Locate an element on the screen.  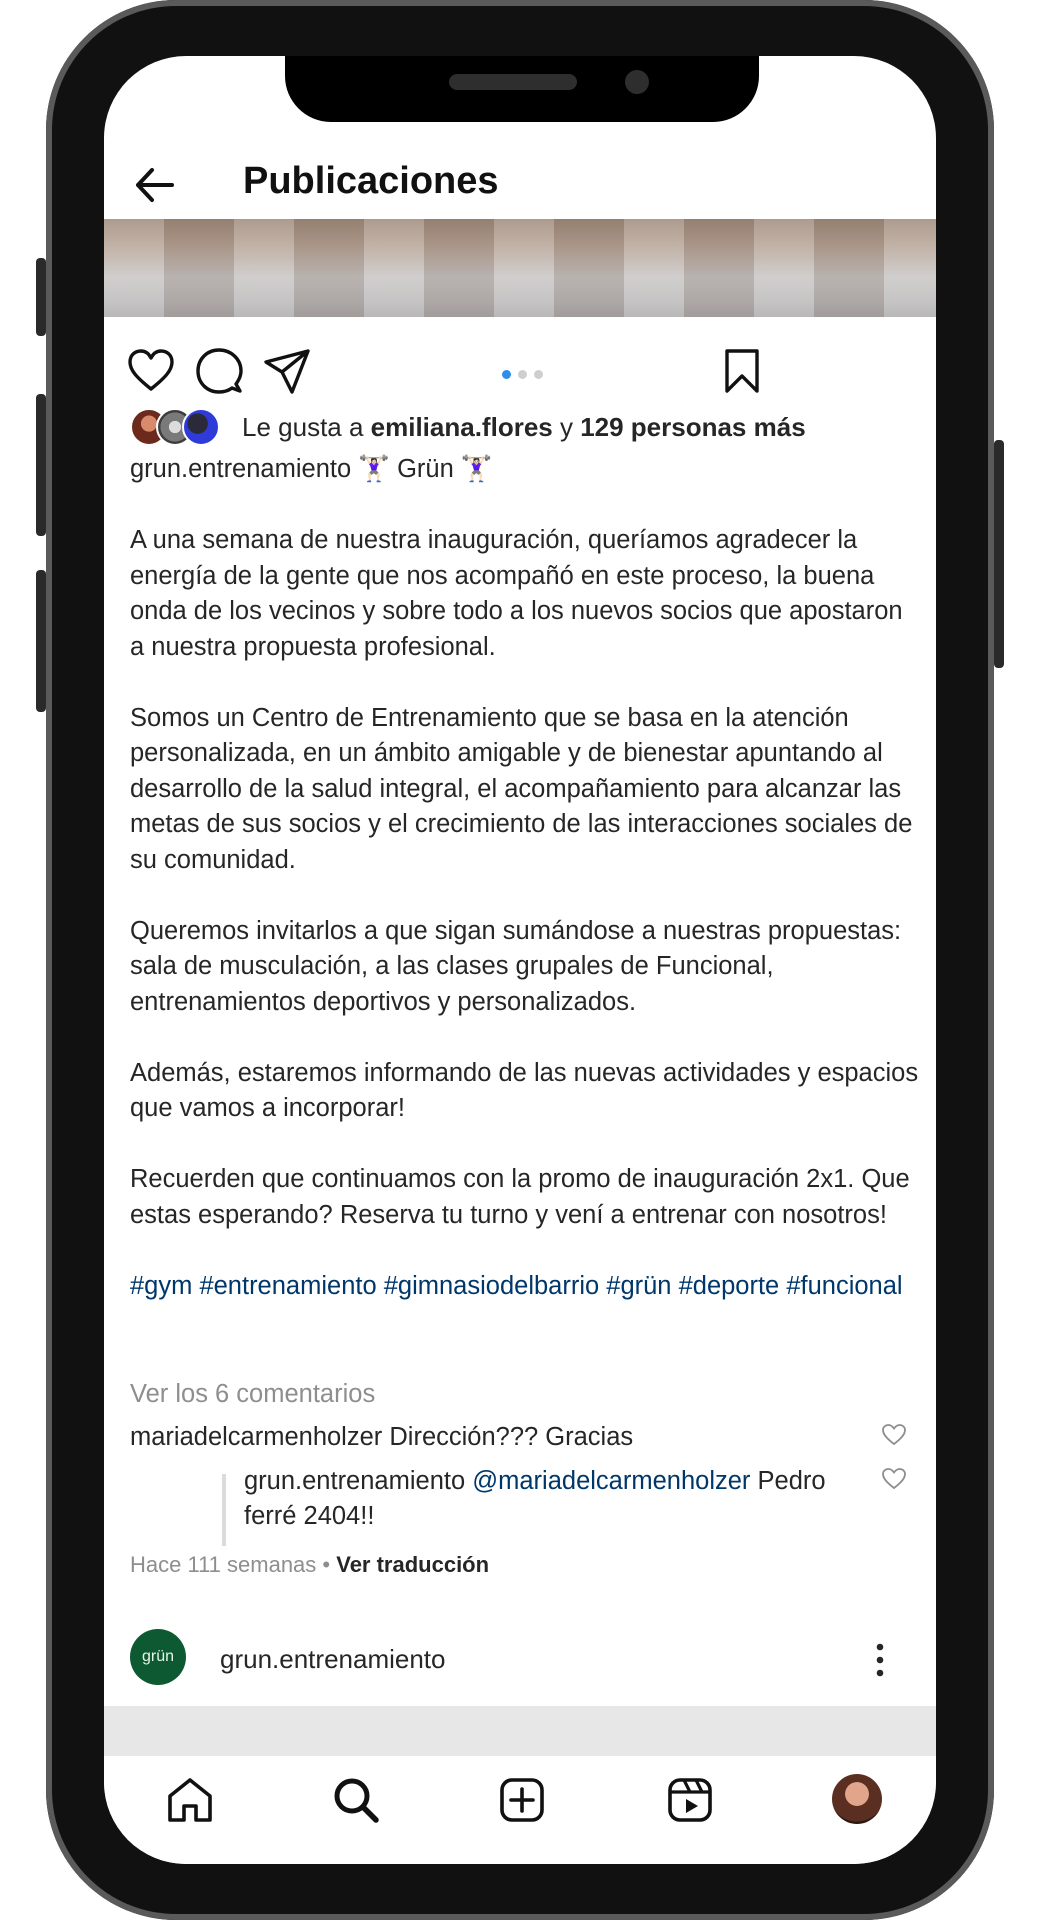
next-post-image-placeholder is located at coordinates (520, 1731).